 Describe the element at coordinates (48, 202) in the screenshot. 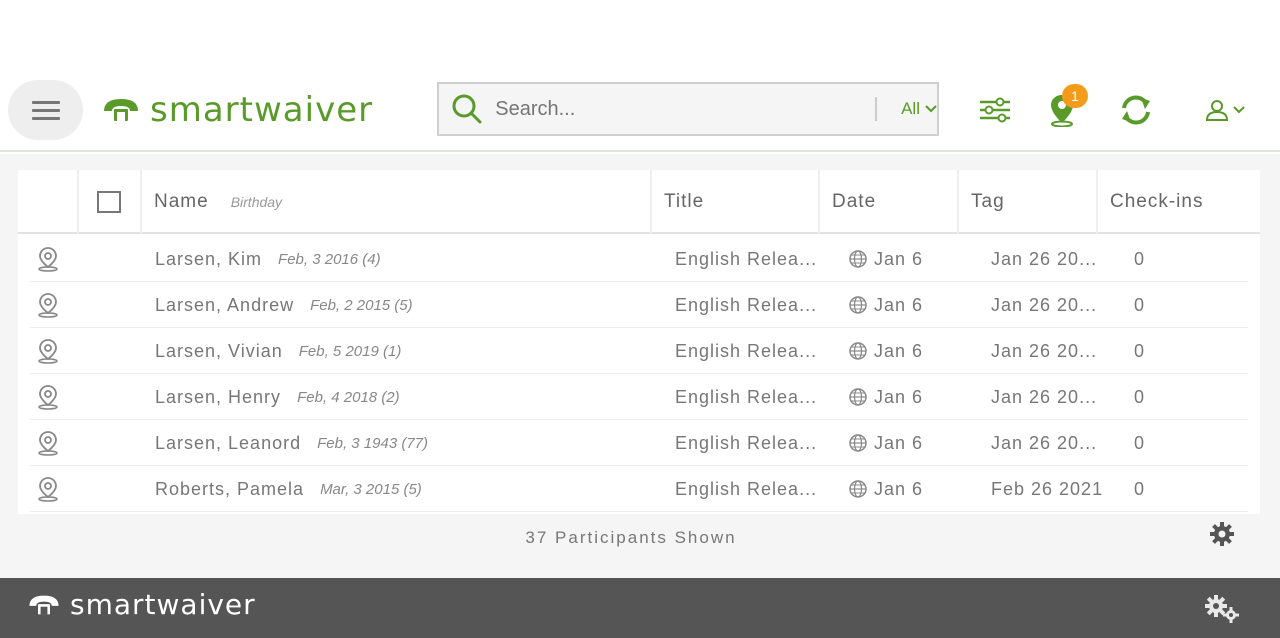

I see `header-icon-column` at that location.